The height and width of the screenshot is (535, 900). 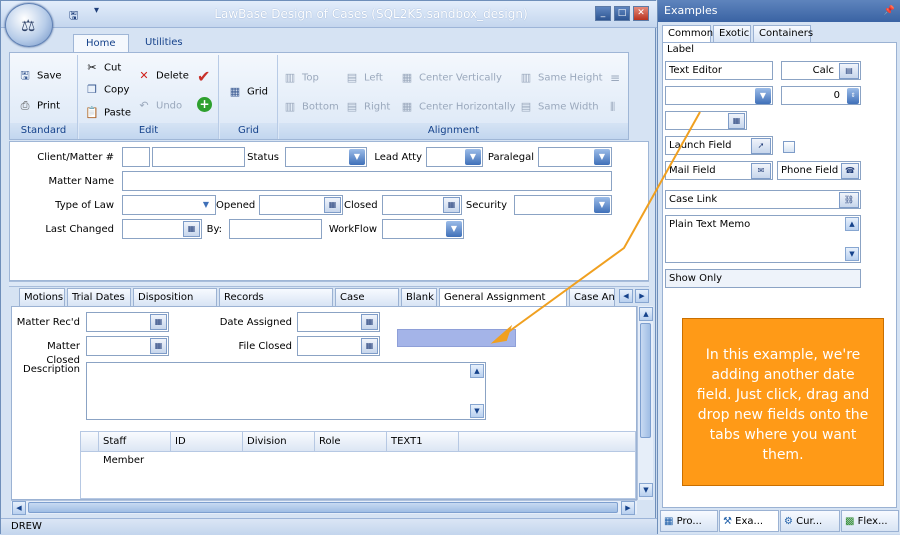 What do you see at coordinates (501, 334) in the screenshot?
I see `drag-arrow-head` at bounding box center [501, 334].